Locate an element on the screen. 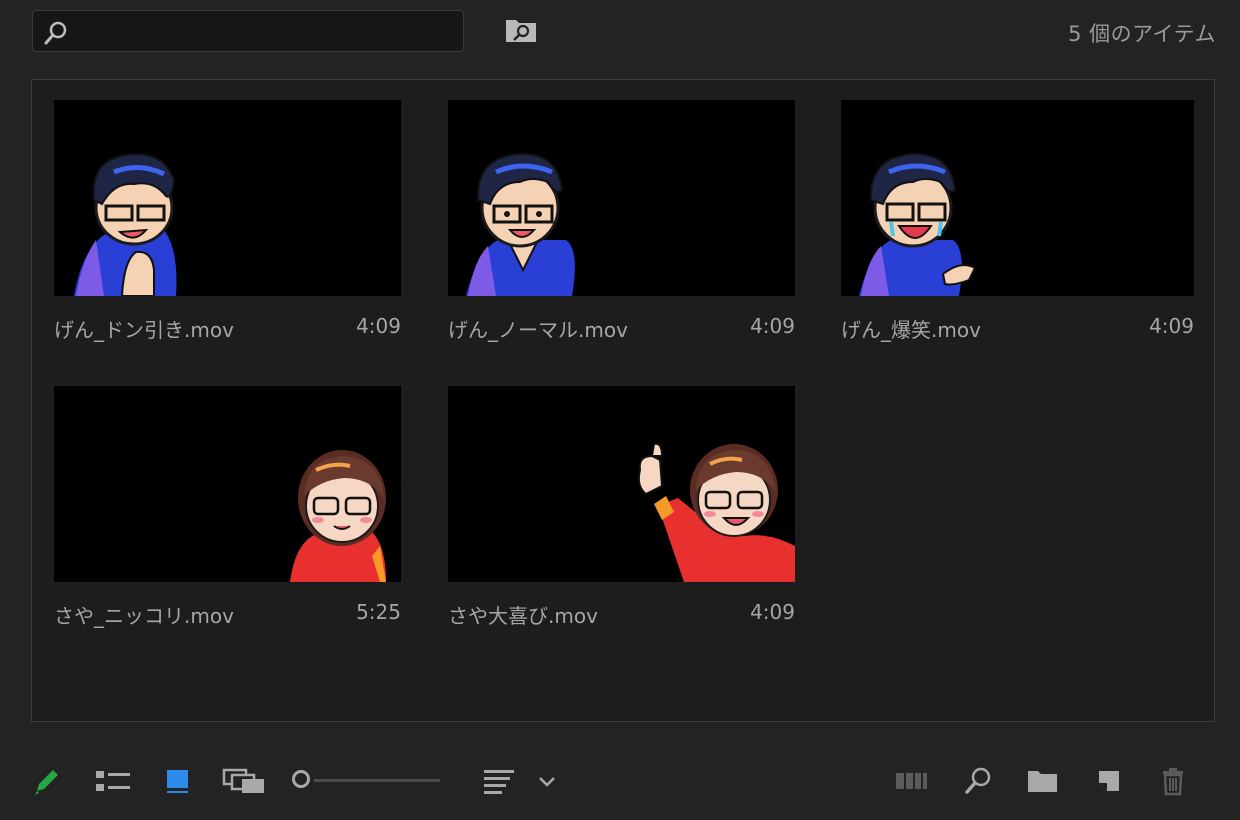  sort-icon is located at coordinates (499, 782).